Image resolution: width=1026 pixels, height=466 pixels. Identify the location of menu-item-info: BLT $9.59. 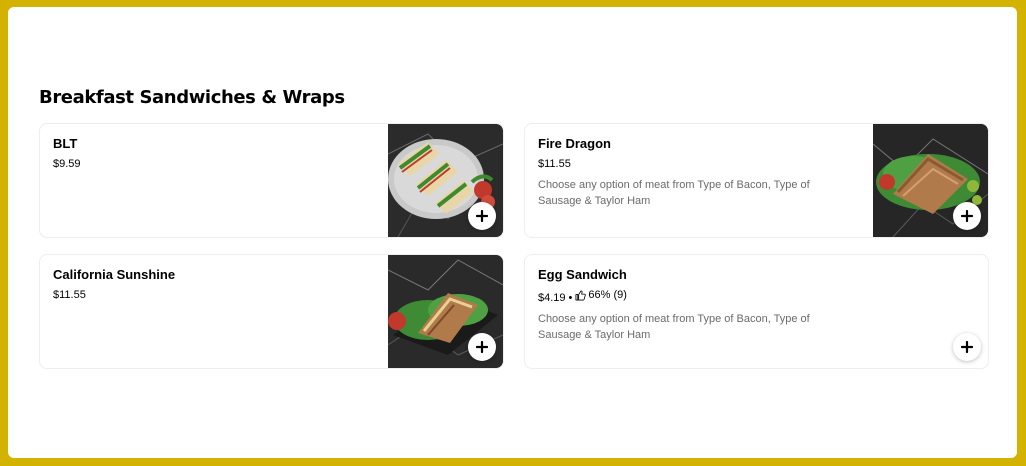
(203, 153).